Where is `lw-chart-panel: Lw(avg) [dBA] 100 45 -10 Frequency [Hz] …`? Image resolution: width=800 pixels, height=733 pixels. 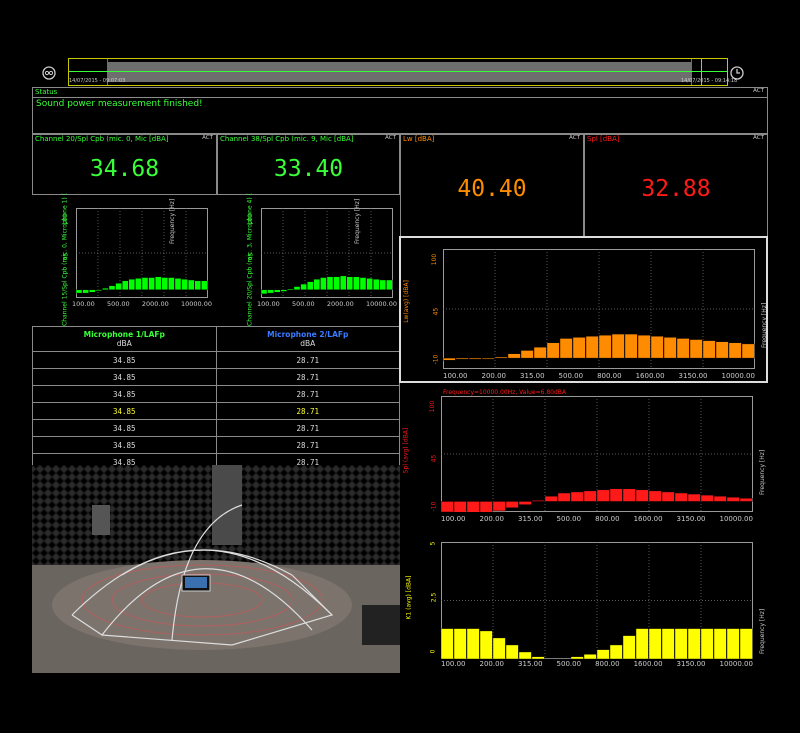 lw-chart-panel: Lw(avg) [dBA] 100 45 -10 Frequency [Hz] … is located at coordinates (583, 309).